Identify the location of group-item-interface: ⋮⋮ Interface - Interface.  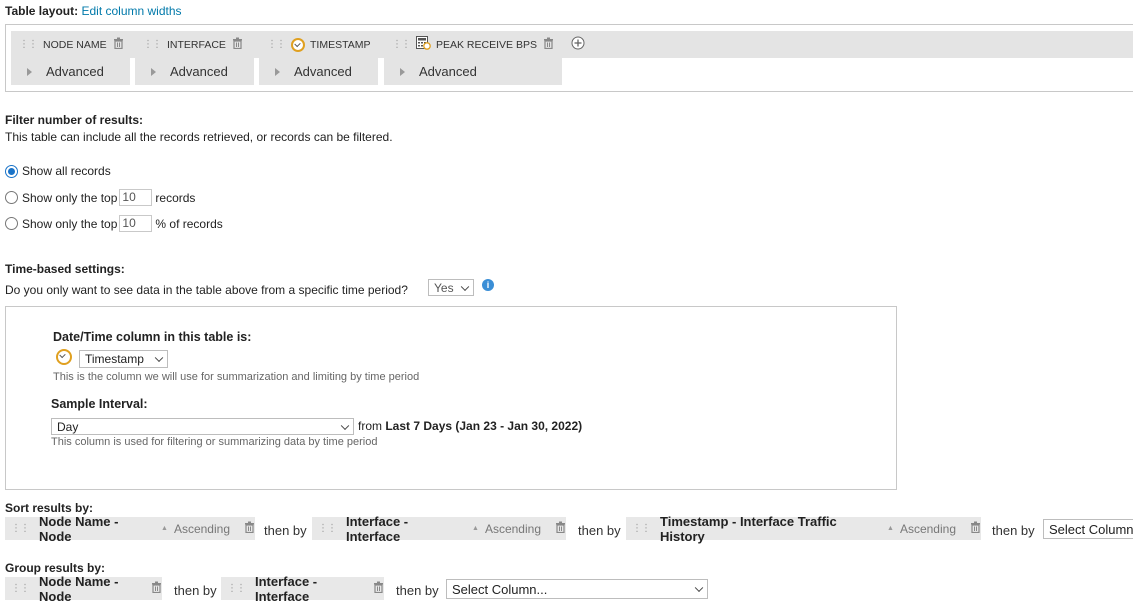
(302, 589).